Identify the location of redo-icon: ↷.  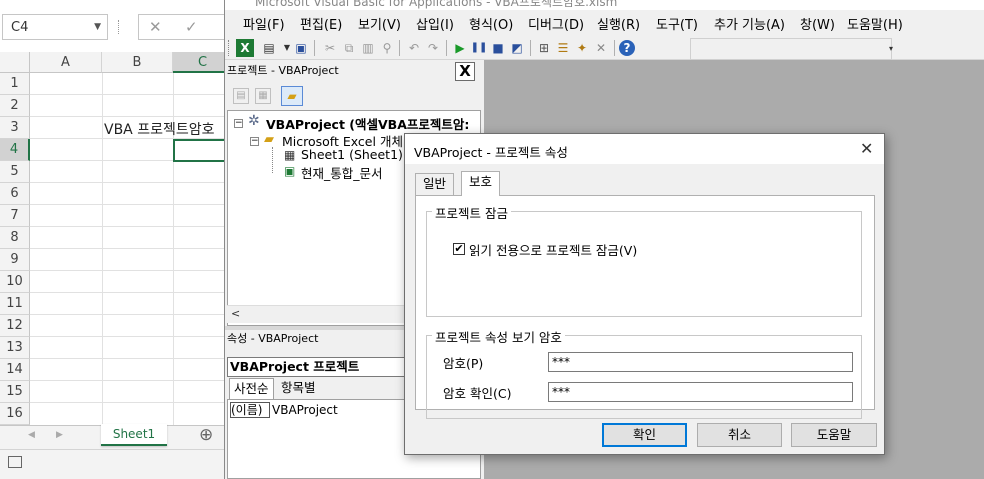
(433, 48).